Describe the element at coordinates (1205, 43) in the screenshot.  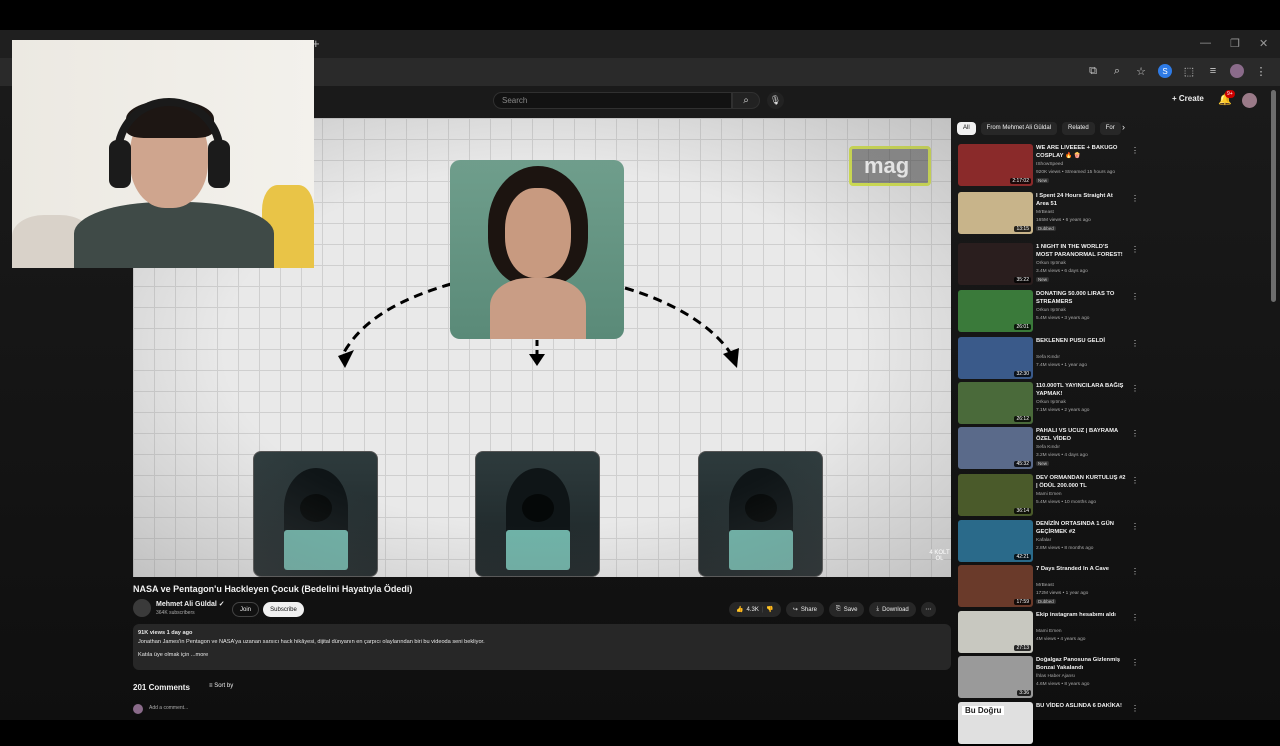
I see `minimize-icon: —` at that location.